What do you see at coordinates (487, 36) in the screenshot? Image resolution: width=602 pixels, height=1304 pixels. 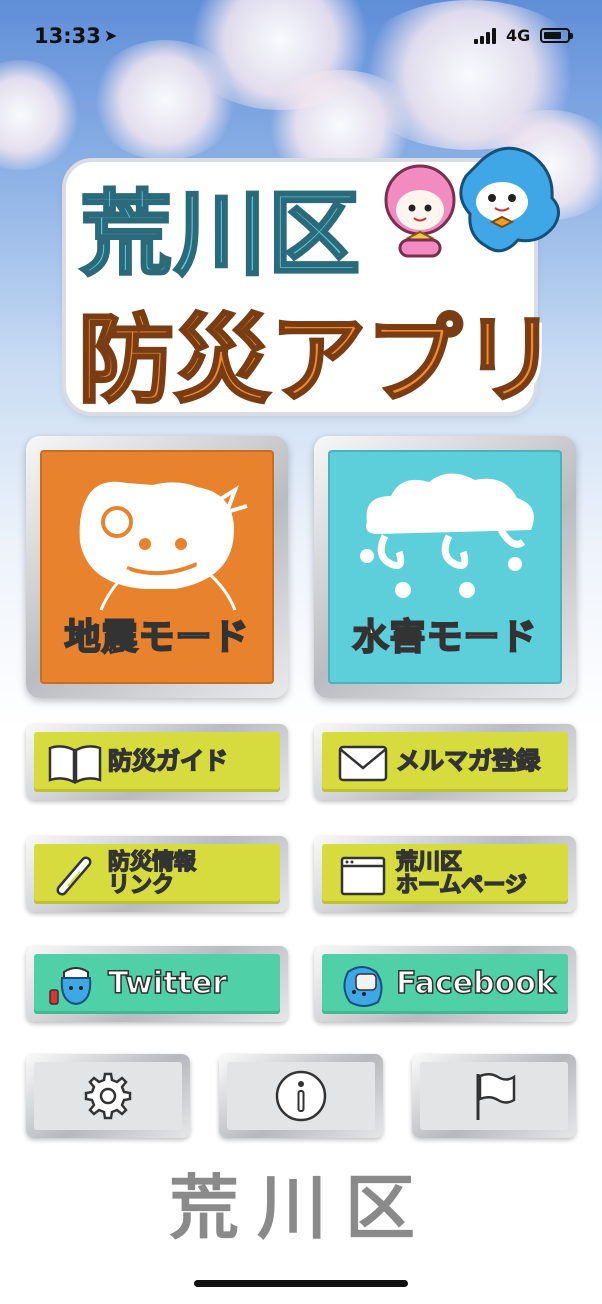 I see `signal-strength-icon` at bounding box center [487, 36].